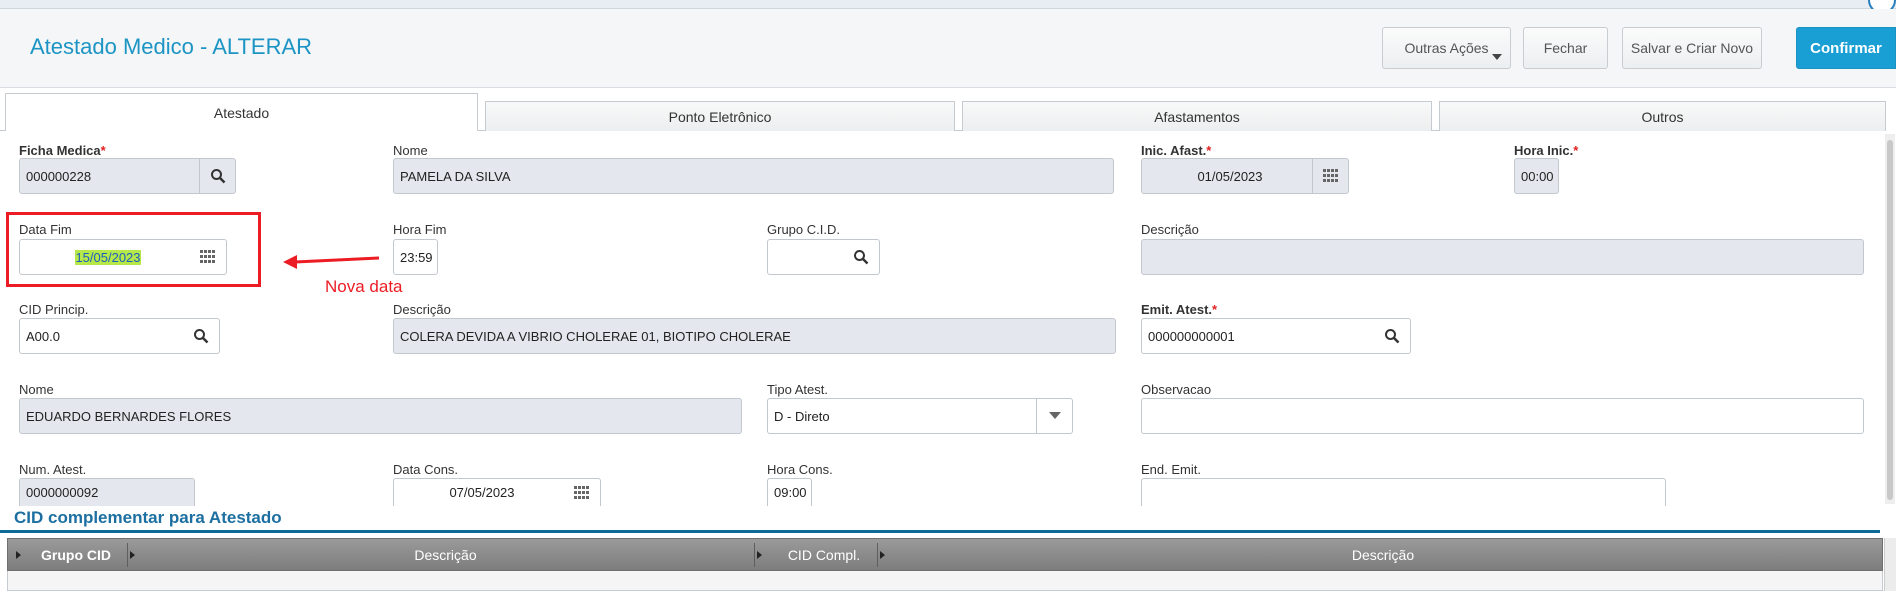 The width and height of the screenshot is (1896, 591). What do you see at coordinates (420, 229) in the screenshot?
I see `hora-fim-label: Hora Fim` at bounding box center [420, 229].